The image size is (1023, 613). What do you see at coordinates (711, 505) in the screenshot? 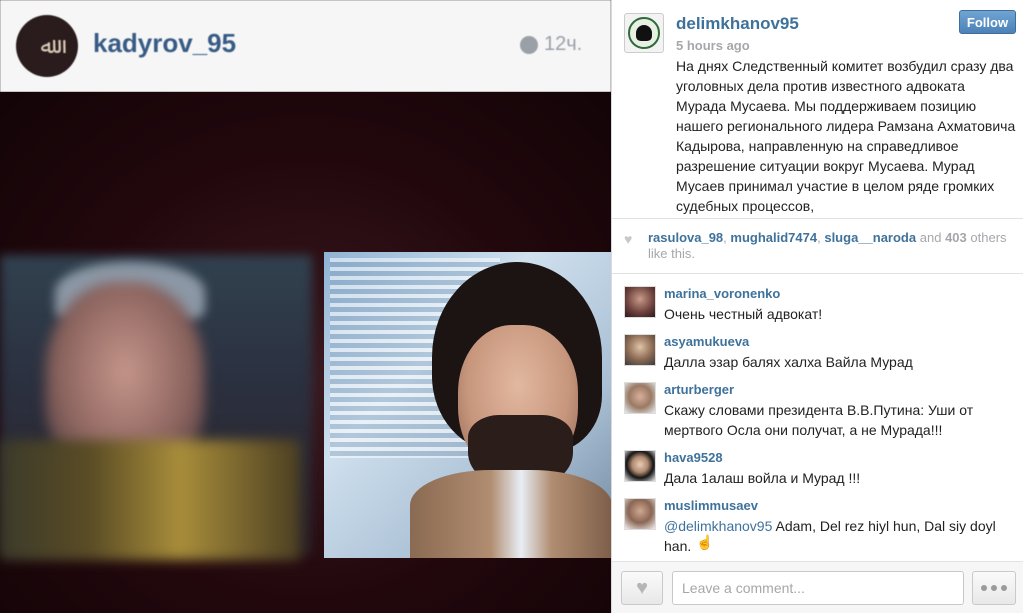
I see `comment-username: muslimmusaev` at bounding box center [711, 505].